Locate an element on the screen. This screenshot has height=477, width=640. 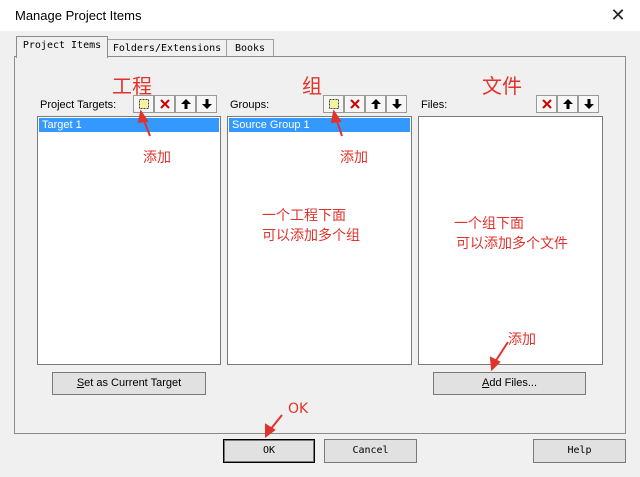
move-down-file-button is located at coordinates (588, 104).